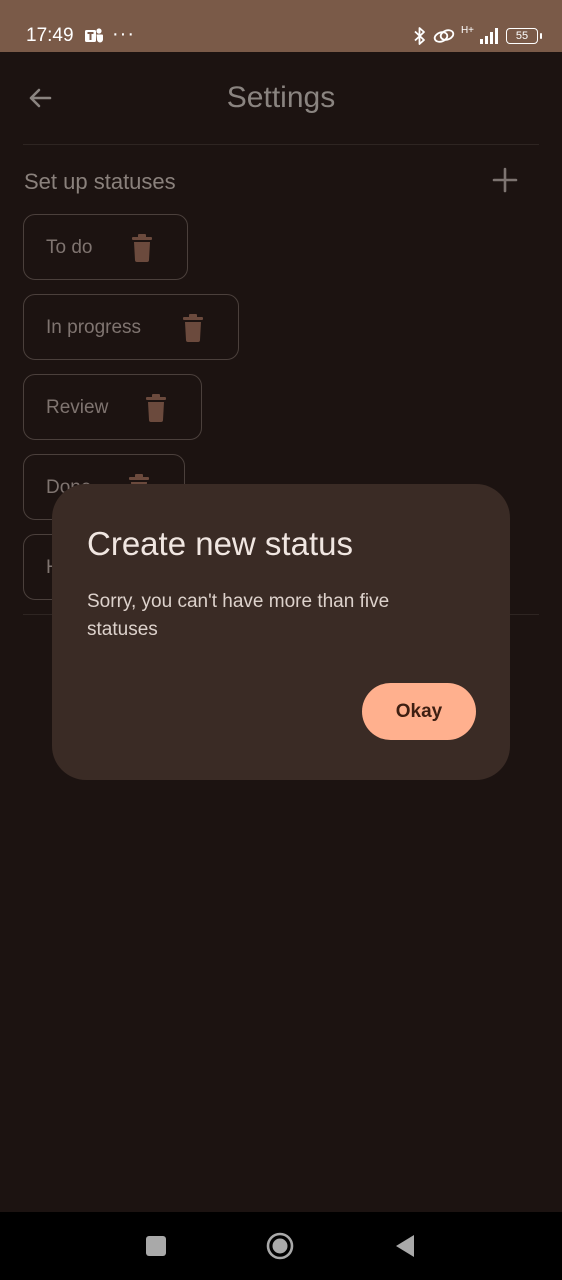 The height and width of the screenshot is (1280, 562). What do you see at coordinates (281, 144) in the screenshot?
I see `top-divider` at bounding box center [281, 144].